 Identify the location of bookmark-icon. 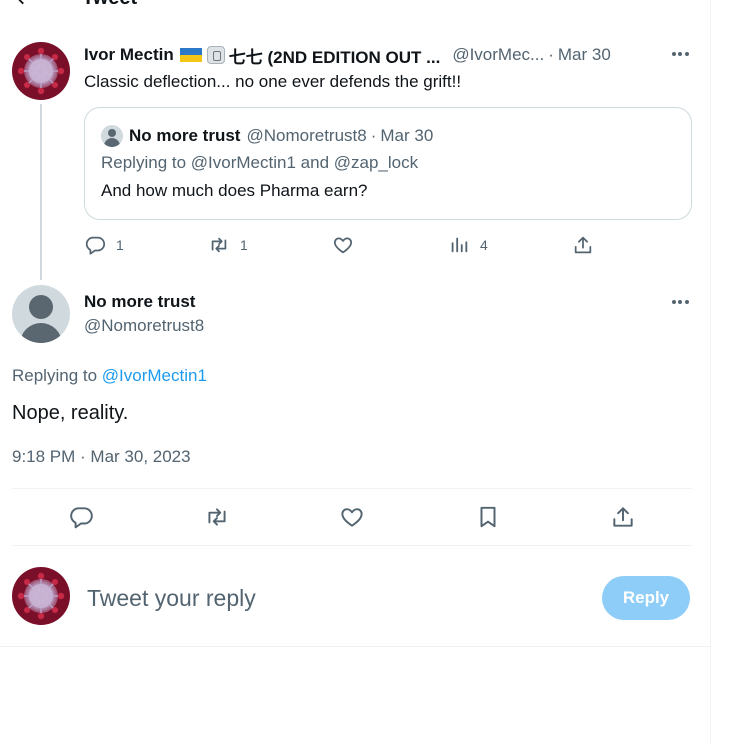
(488, 517).